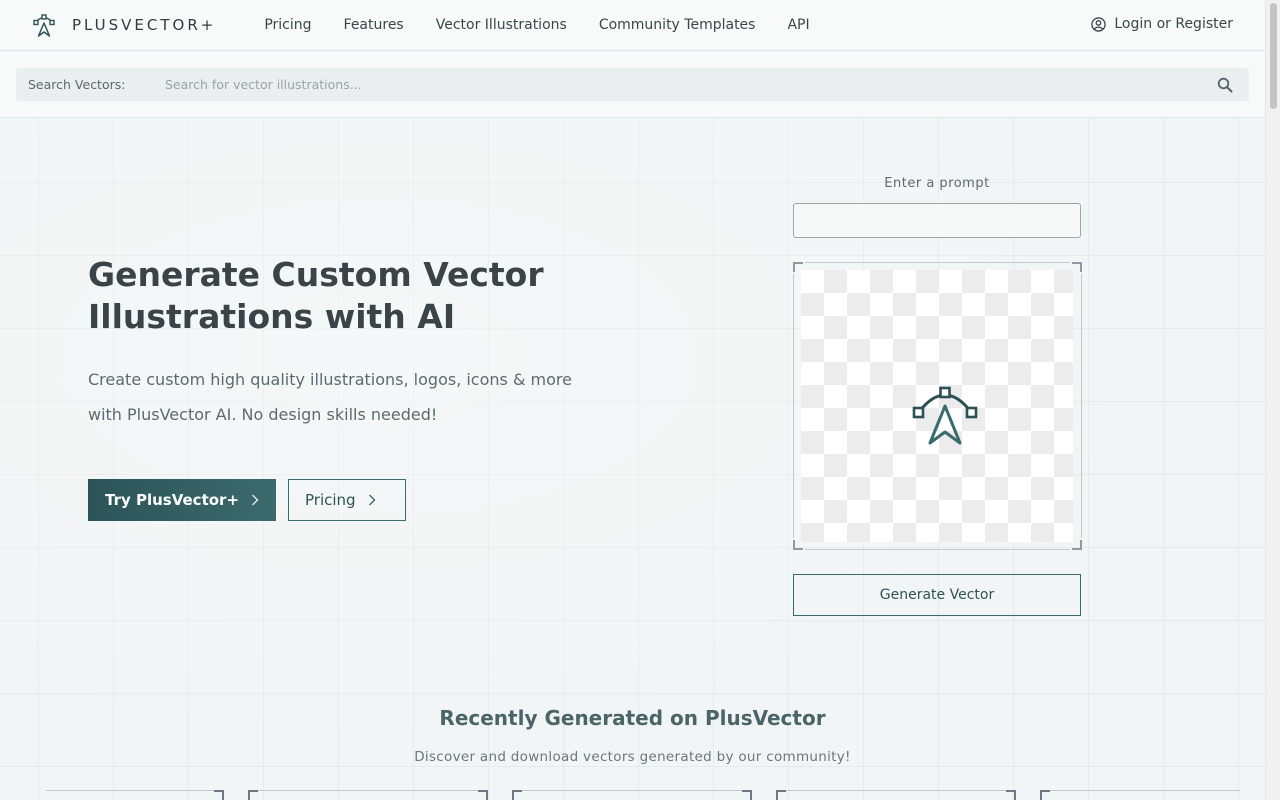 The width and height of the screenshot is (1280, 800). I want to click on pricing-button: Pricing, so click(347, 500).